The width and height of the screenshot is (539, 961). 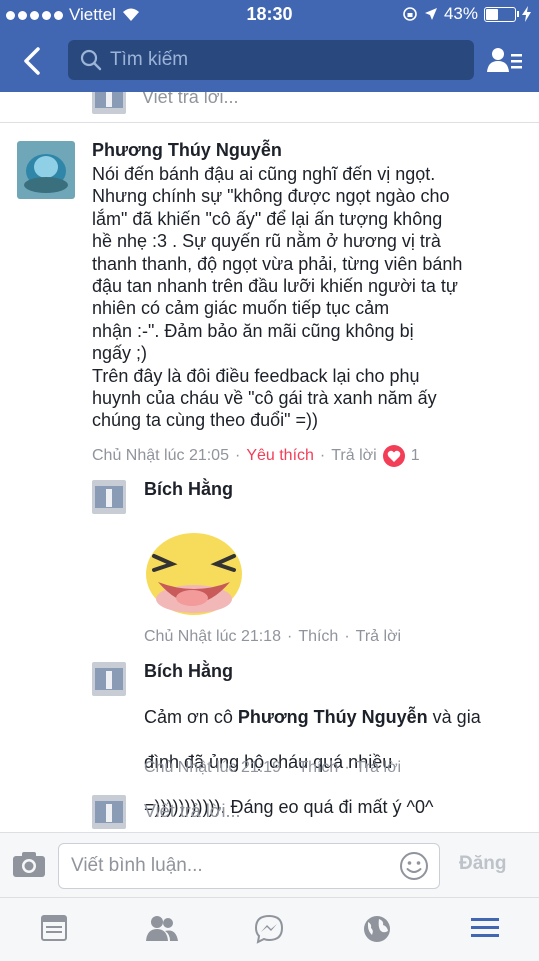 I want to click on reply-time: Chủ Nhật lúc 21:19, so click(x=212, y=768).